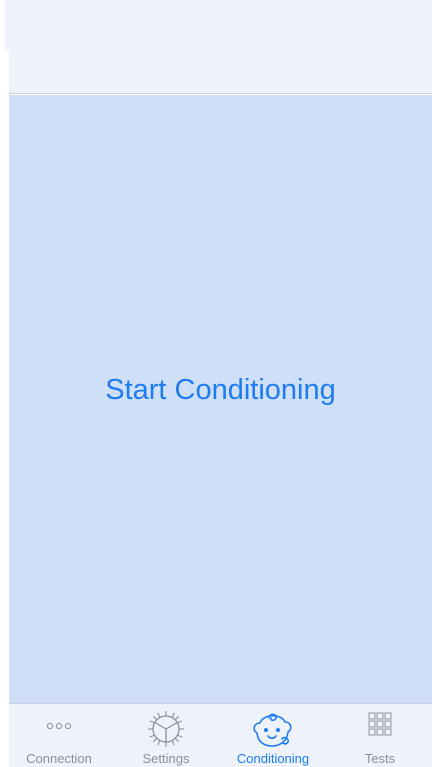 This screenshot has height=767, width=432. Describe the element at coordinates (272, 730) in the screenshot. I see `baby-face-icon` at that location.